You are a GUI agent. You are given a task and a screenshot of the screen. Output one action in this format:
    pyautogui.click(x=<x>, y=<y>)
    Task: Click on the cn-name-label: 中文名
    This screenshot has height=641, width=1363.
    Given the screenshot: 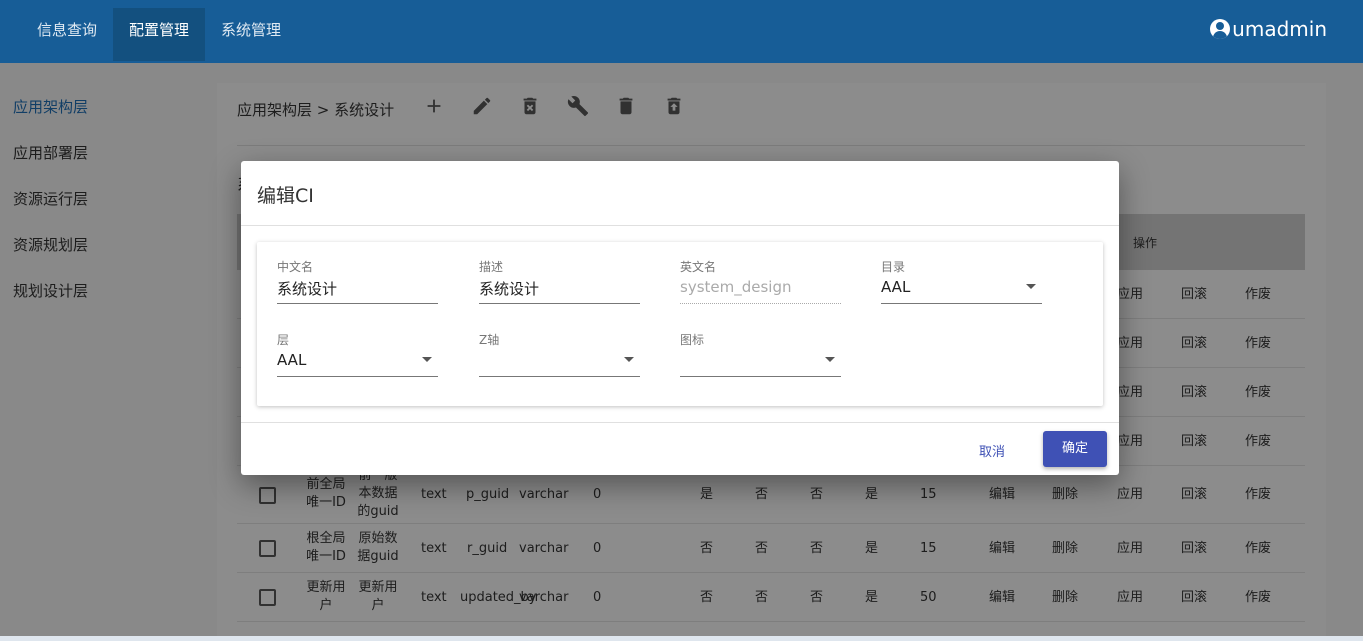 What is the action you would take?
    pyautogui.click(x=295, y=267)
    